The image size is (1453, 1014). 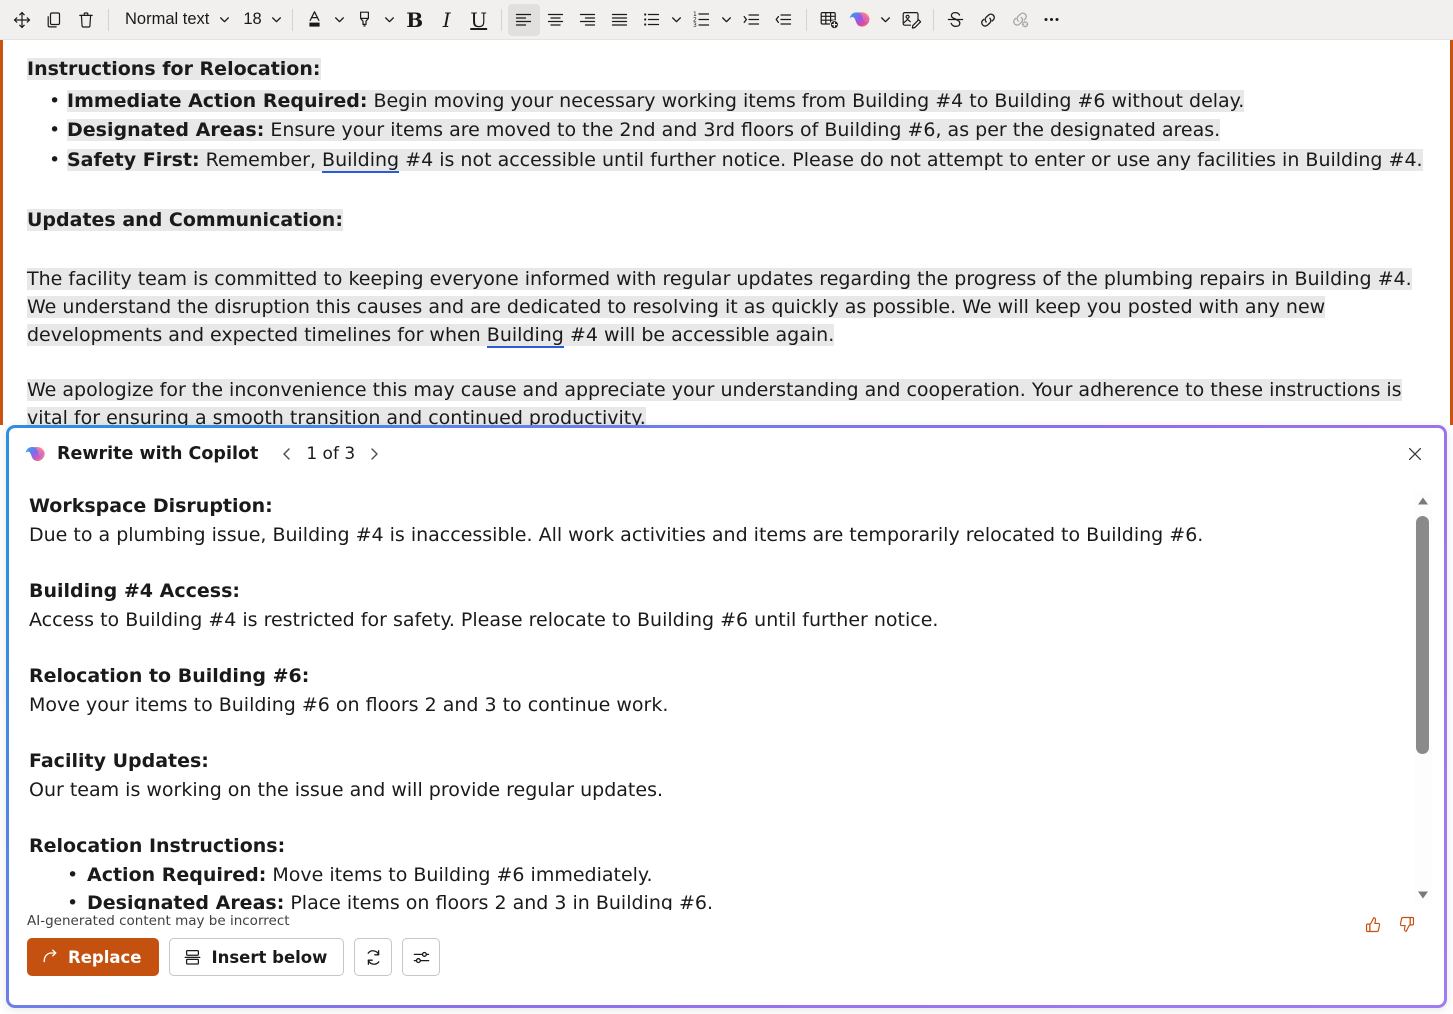 I want to click on previous-suggestion-button, so click(x=287, y=454).